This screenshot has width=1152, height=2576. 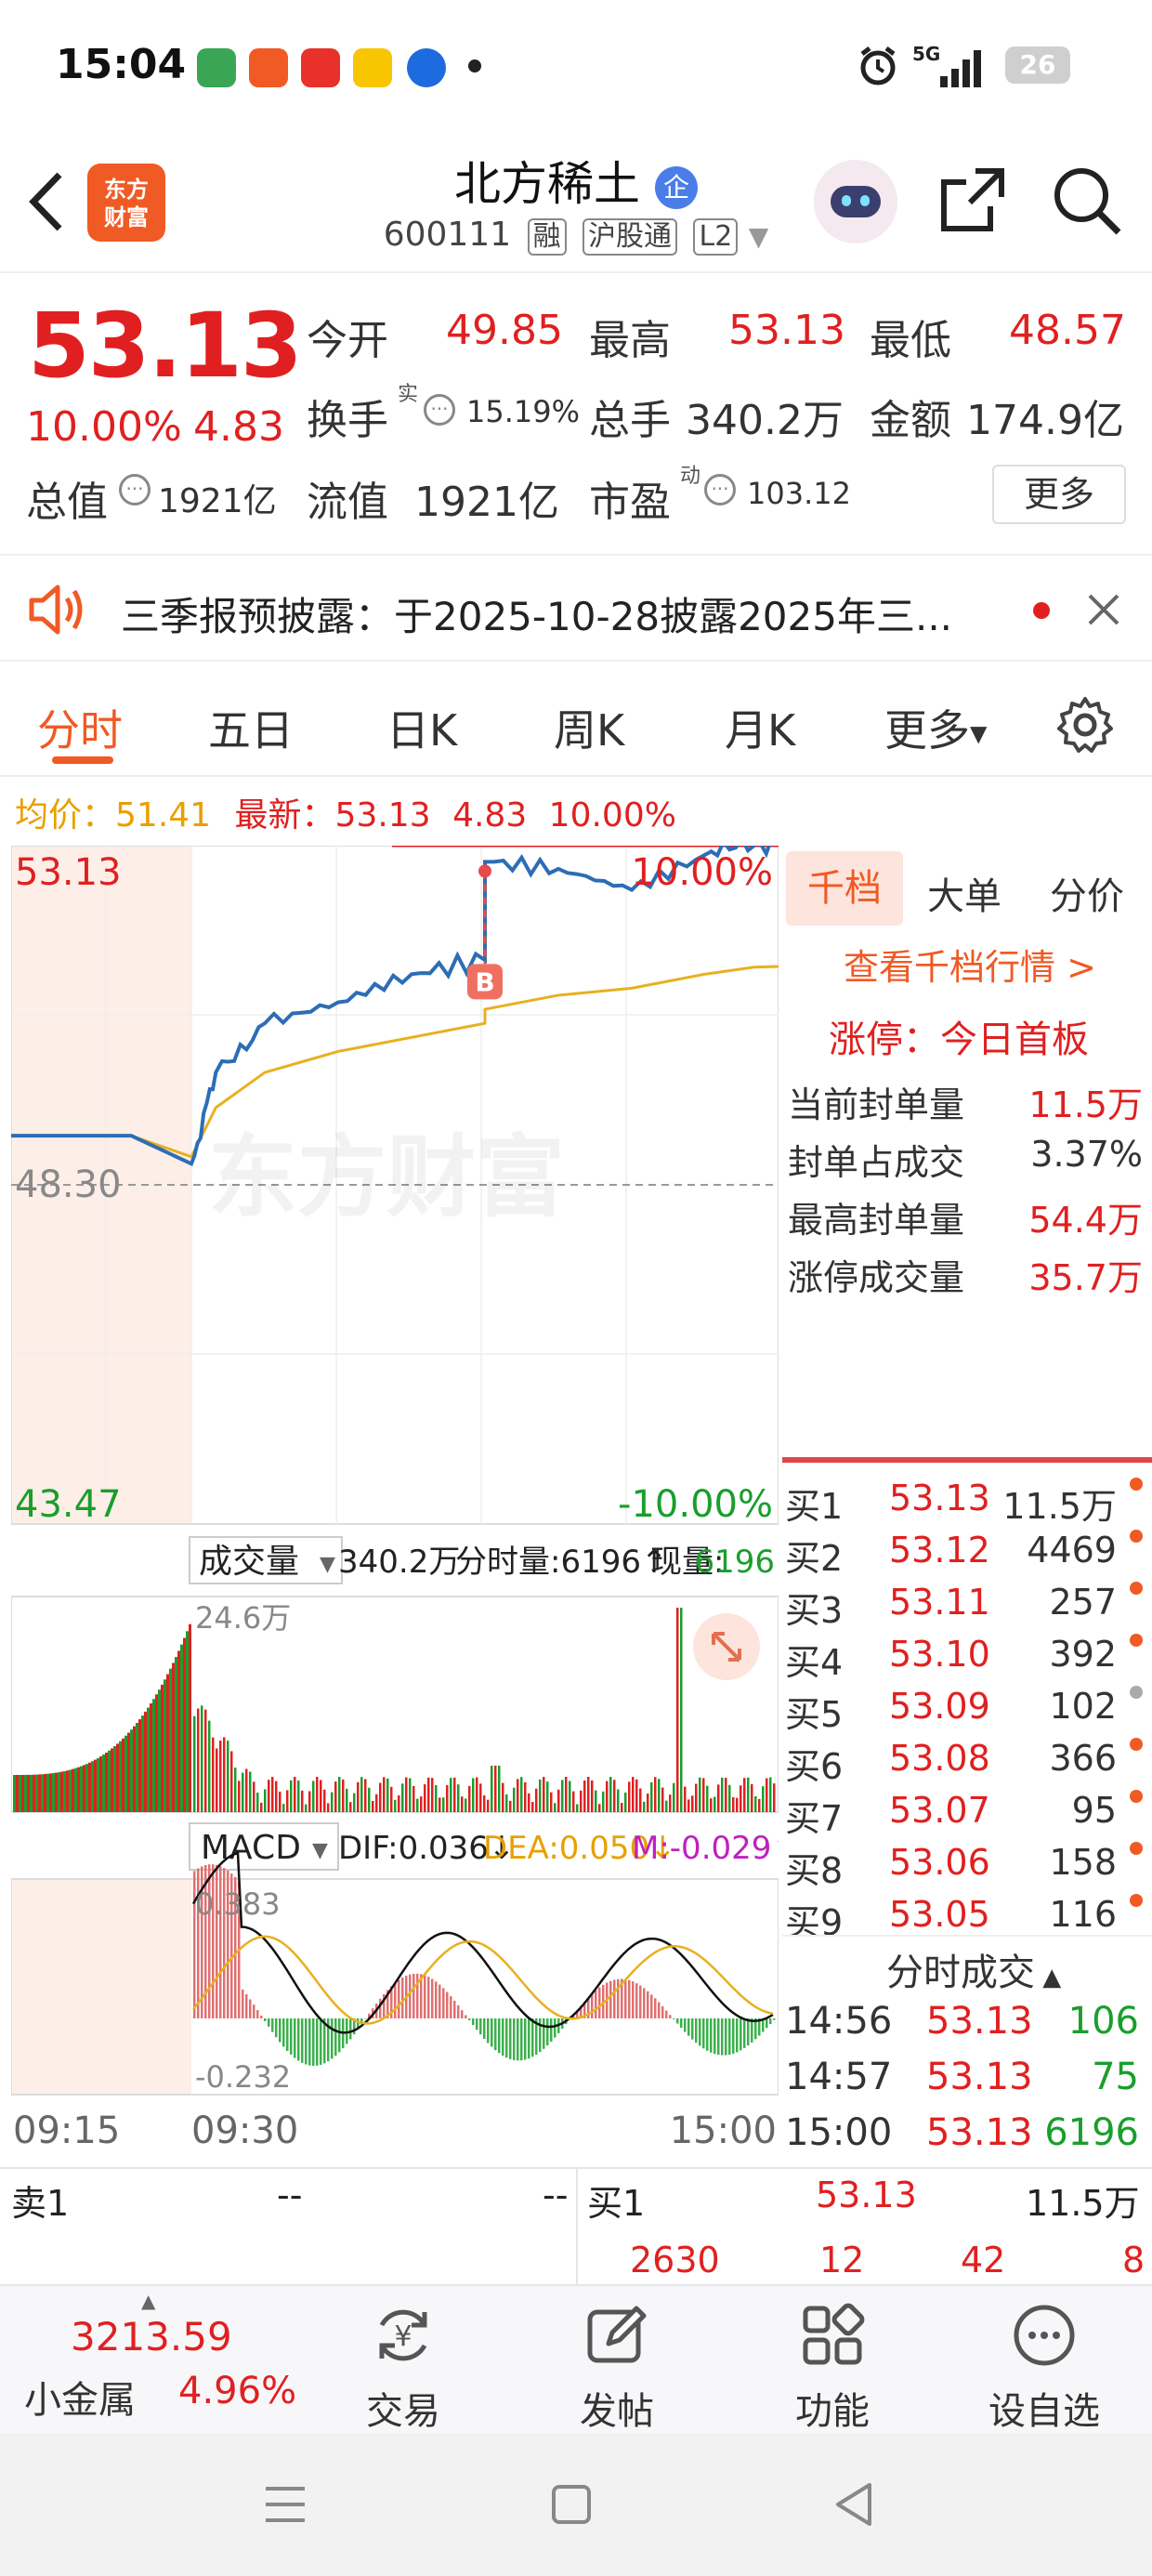 What do you see at coordinates (964, 1660) in the screenshot?
I see `bid-row: 买4 53.10 392` at bounding box center [964, 1660].